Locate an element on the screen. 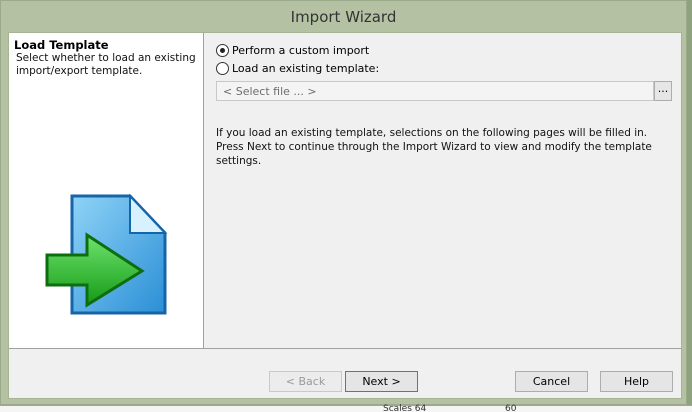 The image size is (692, 412). title-bar: Import Wizard is located at coordinates (343, 16).